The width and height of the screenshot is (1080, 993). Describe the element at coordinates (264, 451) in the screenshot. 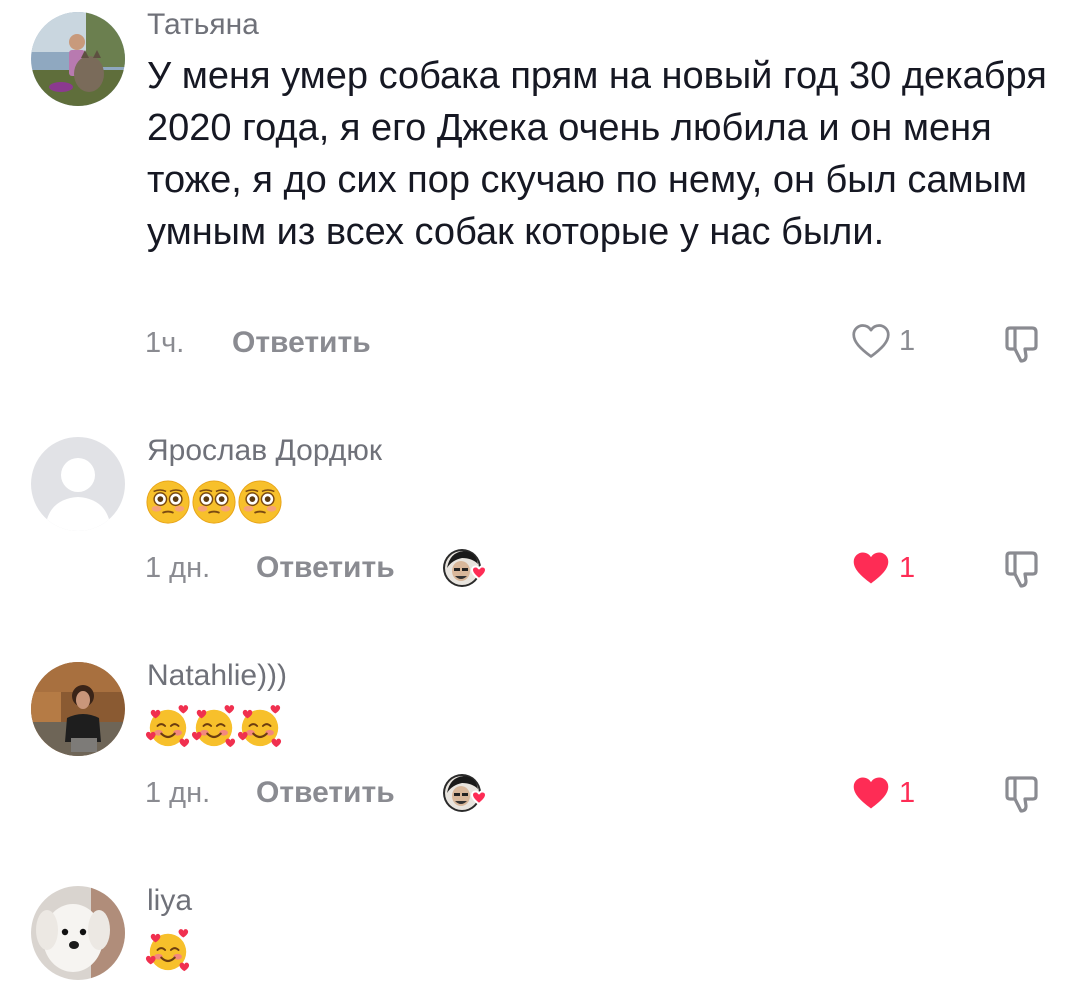

I see `username: Ярослав Дордюк` at that location.